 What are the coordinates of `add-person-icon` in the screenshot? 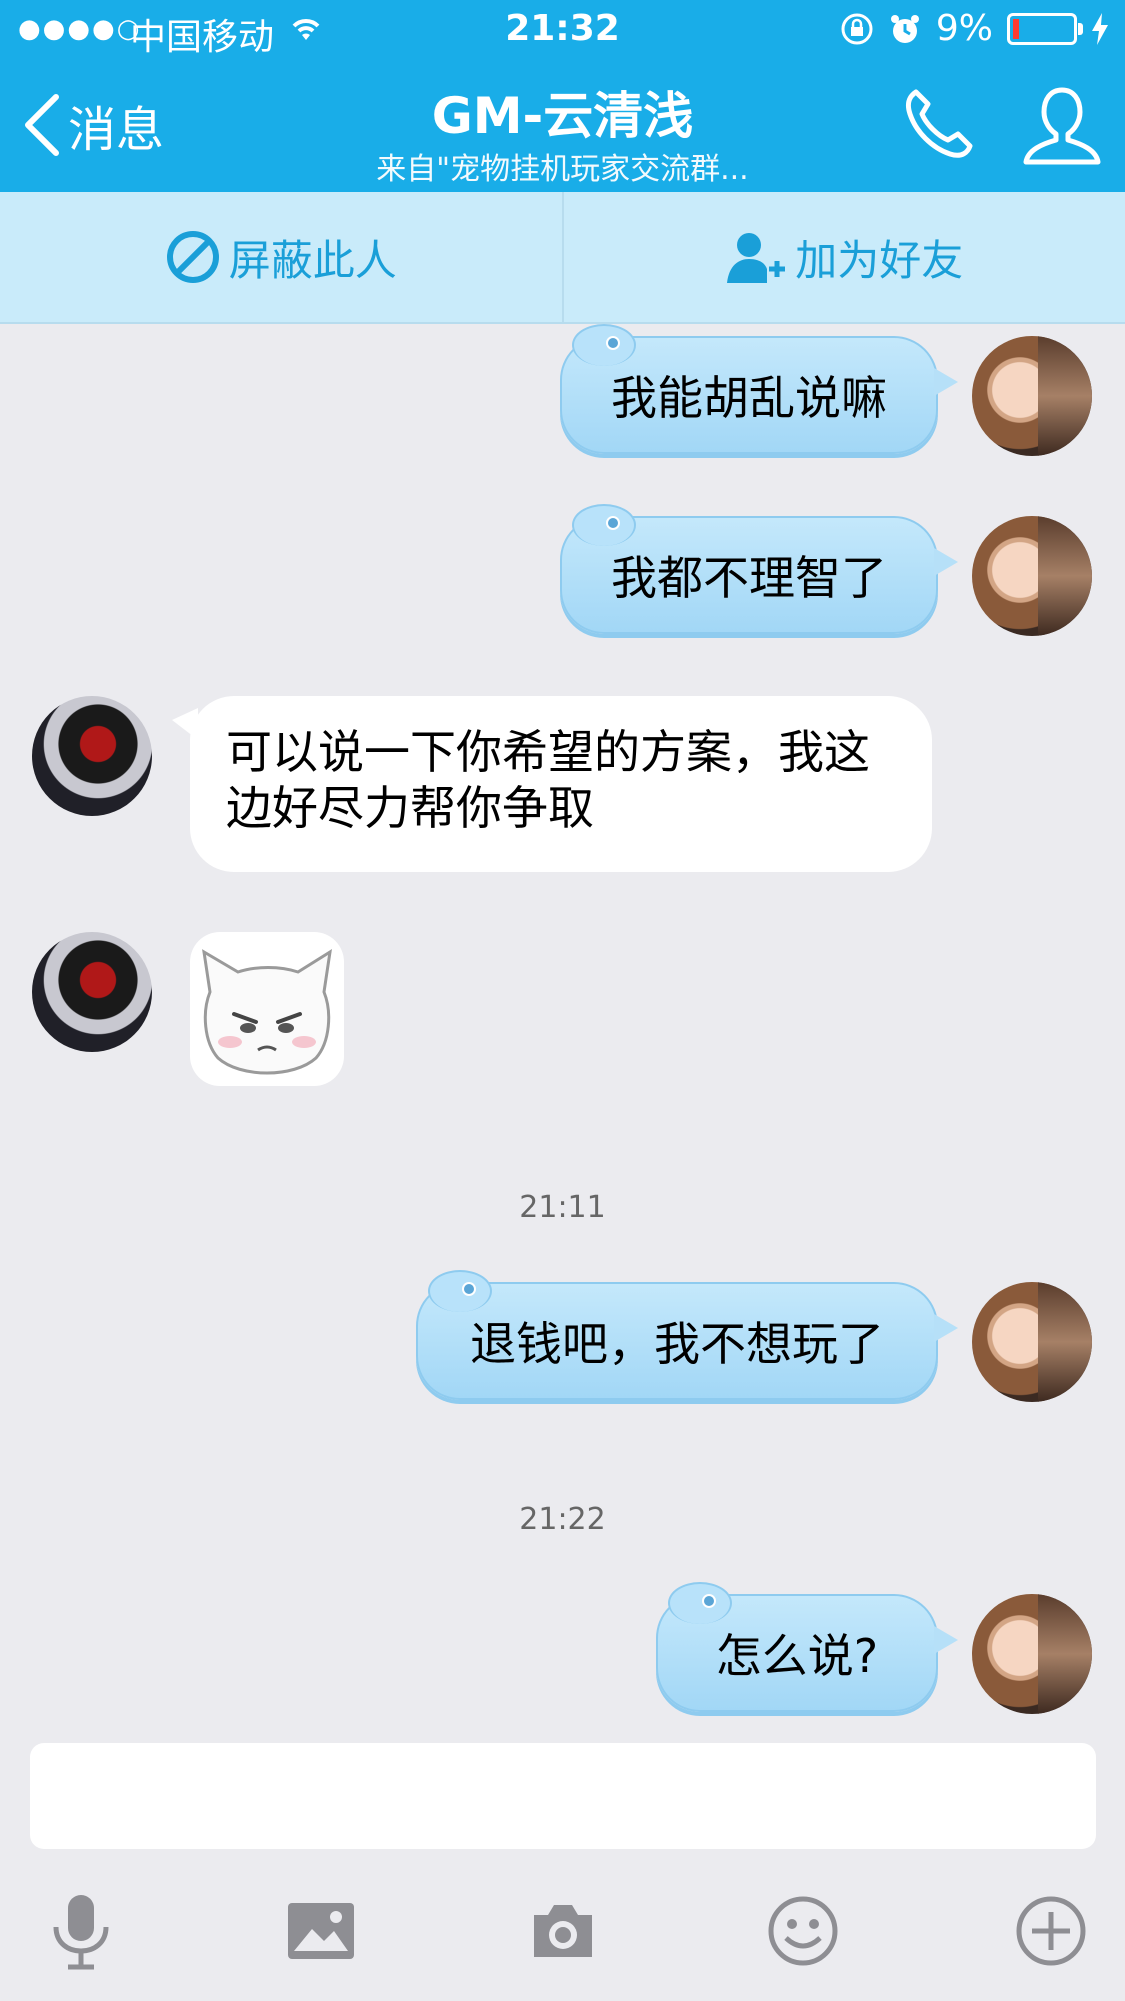 It's located at (756, 258).